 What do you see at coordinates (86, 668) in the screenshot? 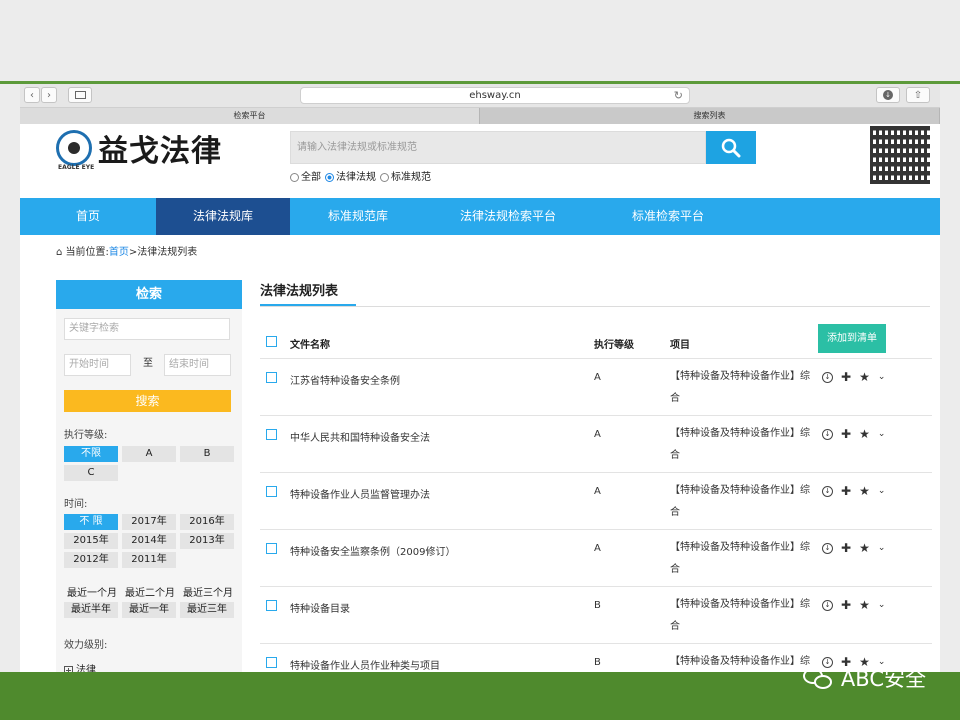
I see `effect-item-label: 法律` at bounding box center [86, 668].